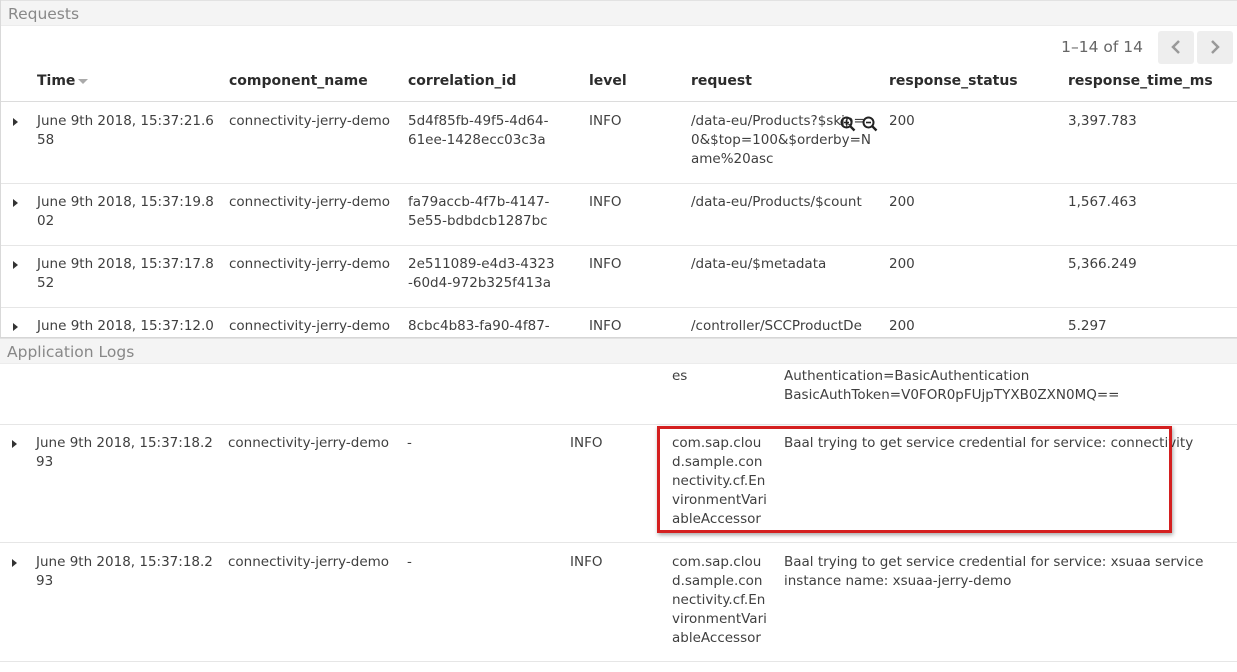 This screenshot has height=672, width=1237. Describe the element at coordinates (1102, 121) in the screenshot. I see `cell-response-time: 3,397.783` at that location.